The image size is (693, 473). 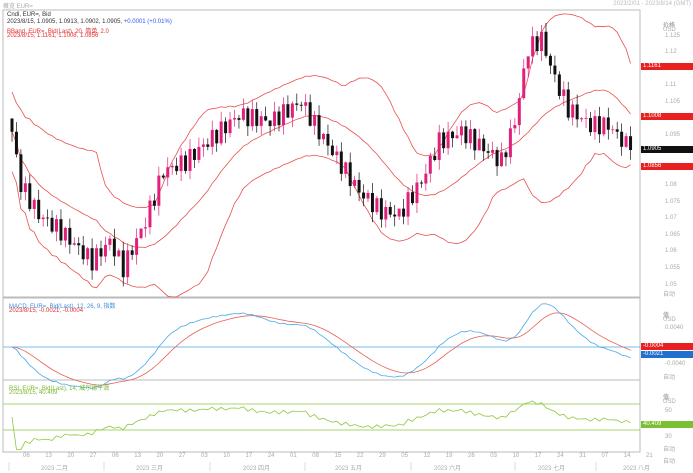 I want to click on date-tick: 21, so click(x=649, y=456).